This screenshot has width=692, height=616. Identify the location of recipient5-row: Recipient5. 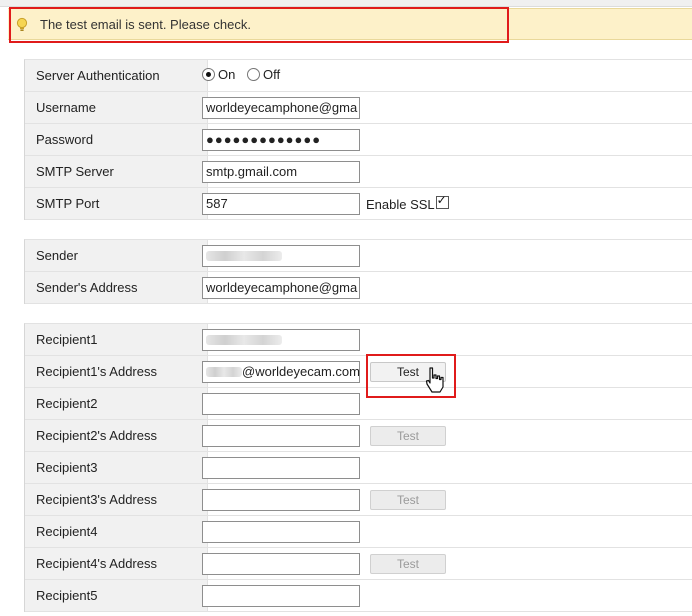
(358, 596).